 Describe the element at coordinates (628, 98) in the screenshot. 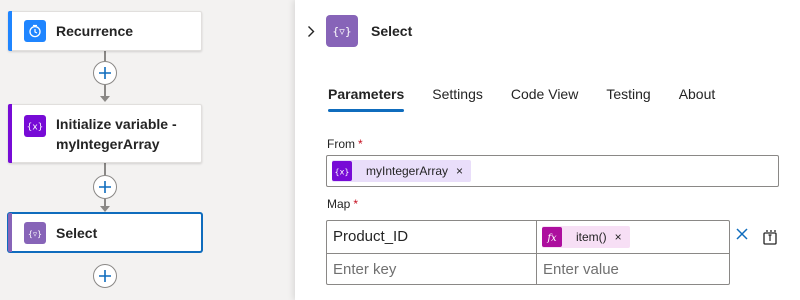

I see `tab-testing: Testing` at that location.